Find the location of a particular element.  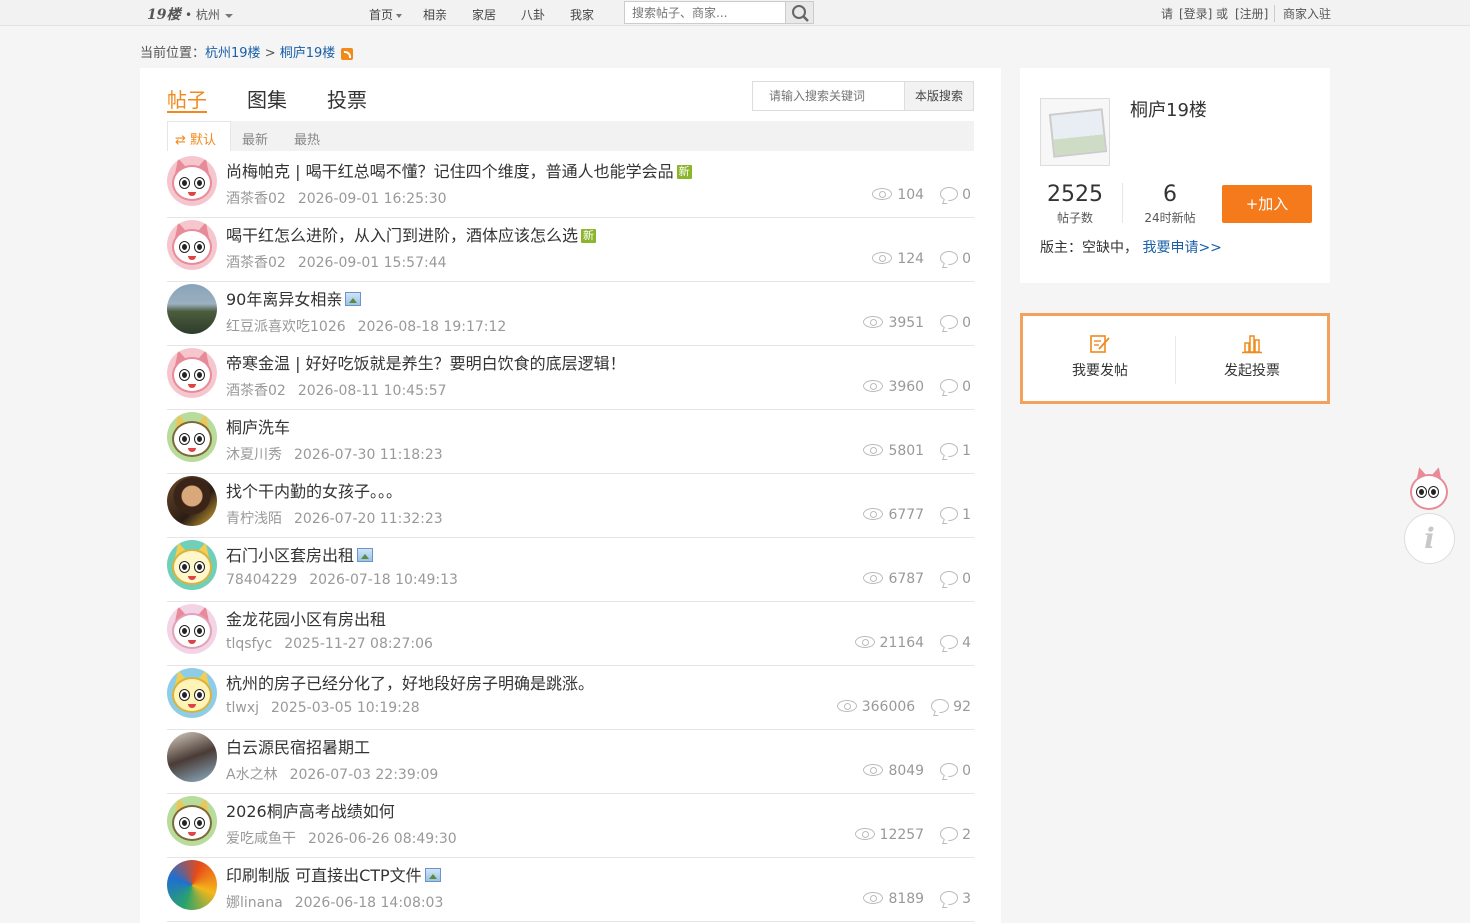

eye-icon is located at coordinates (873, 450).